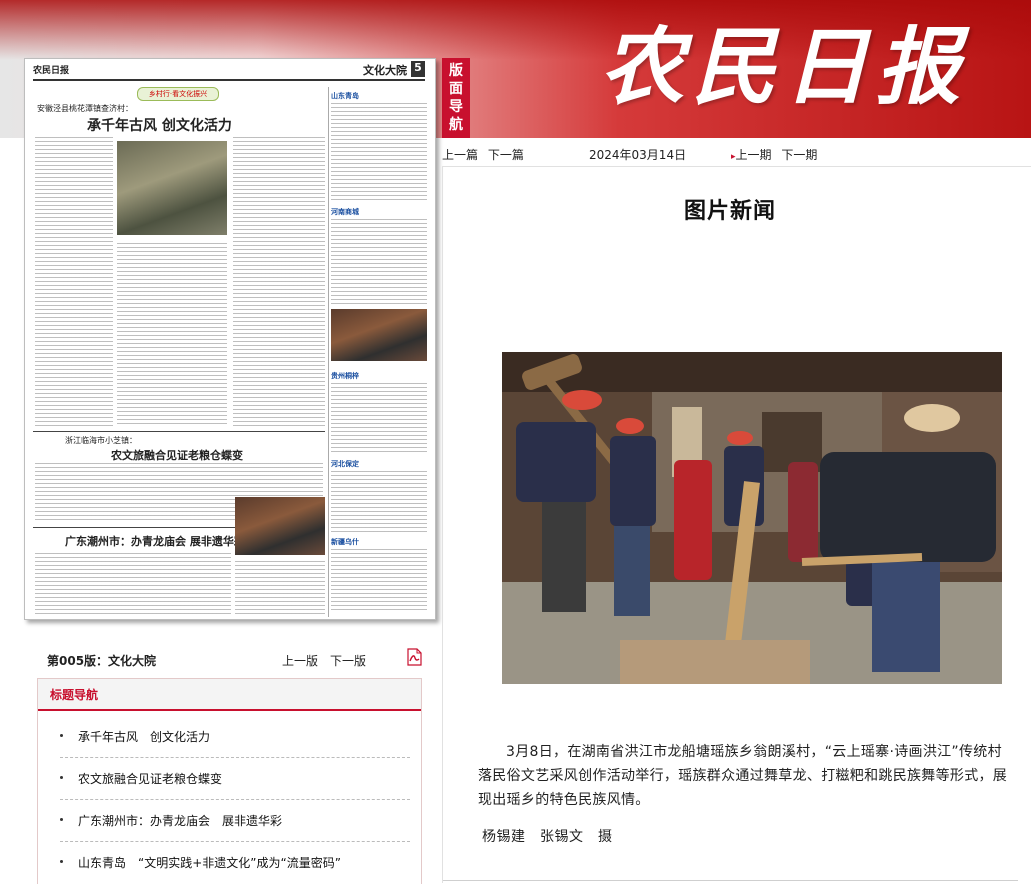  I want to click on story2-title: 农文旅融合见证老粮仓蝶变, so click(177, 455).